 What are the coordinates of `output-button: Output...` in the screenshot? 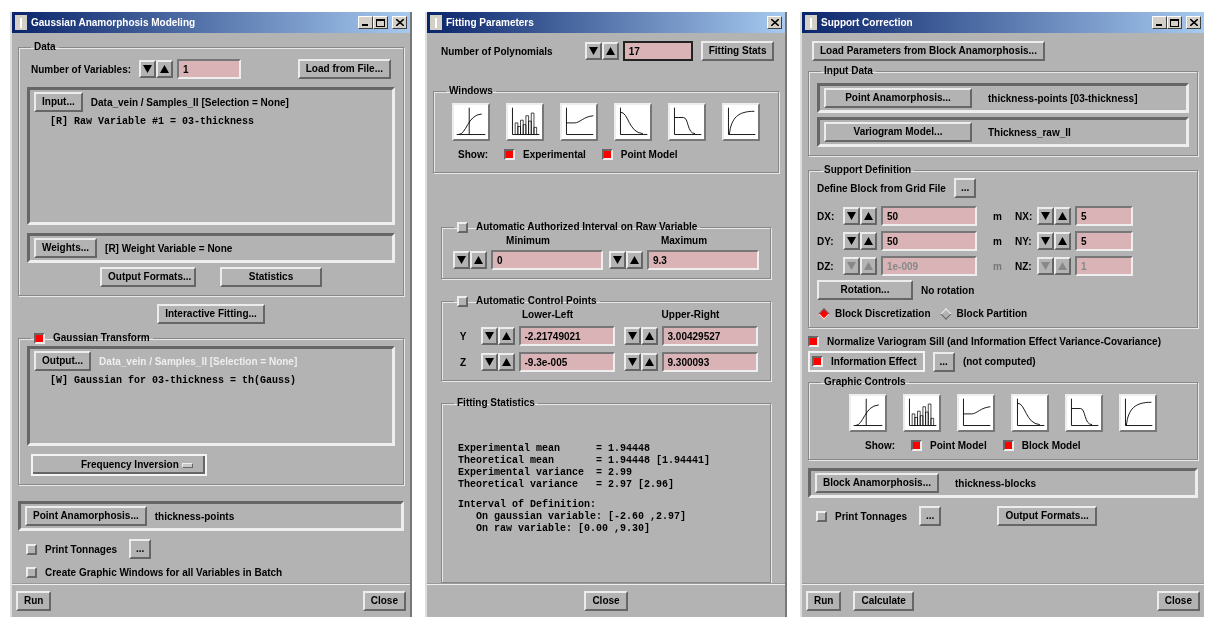 It's located at (63, 361).